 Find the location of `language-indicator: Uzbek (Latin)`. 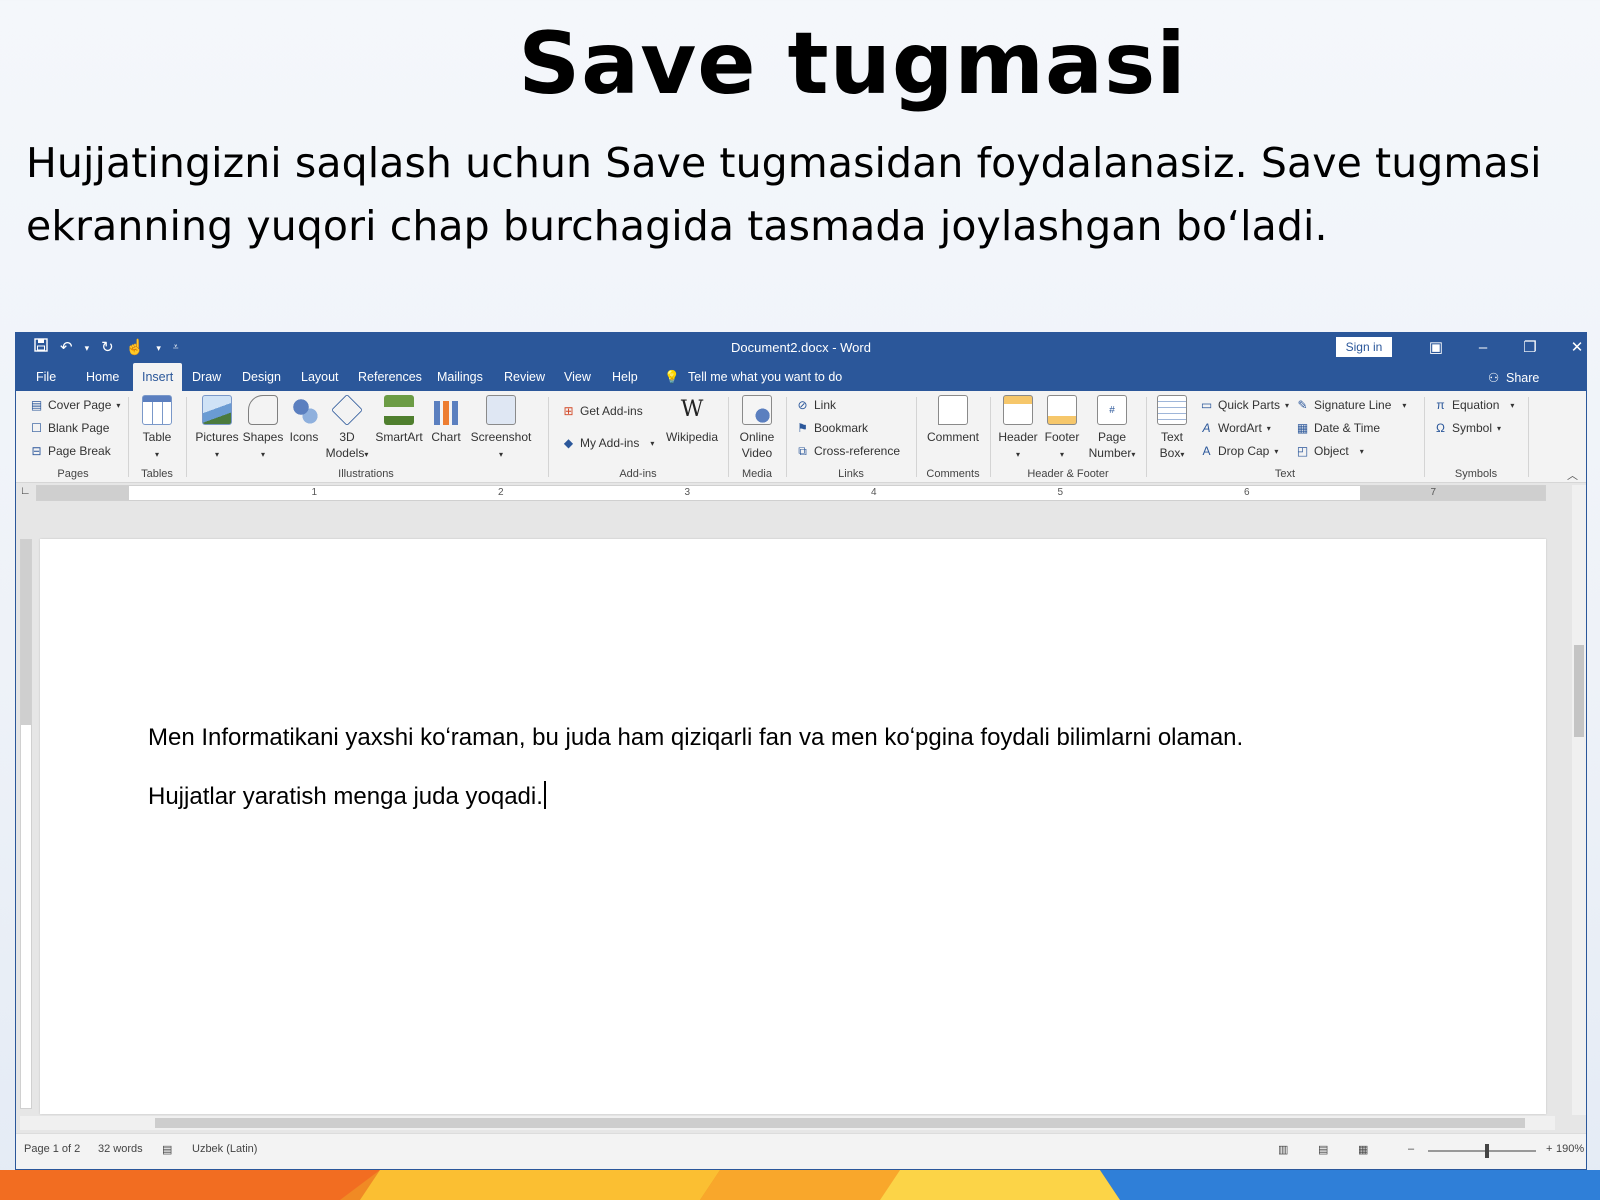

language-indicator: Uzbek (Latin) is located at coordinates (224, 1149).